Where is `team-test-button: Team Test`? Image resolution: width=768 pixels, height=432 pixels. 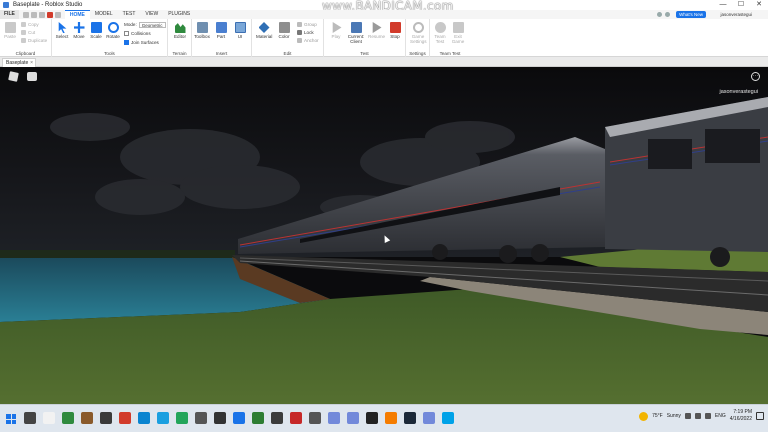
team-test-button: Team Test is located at coordinates (440, 33).